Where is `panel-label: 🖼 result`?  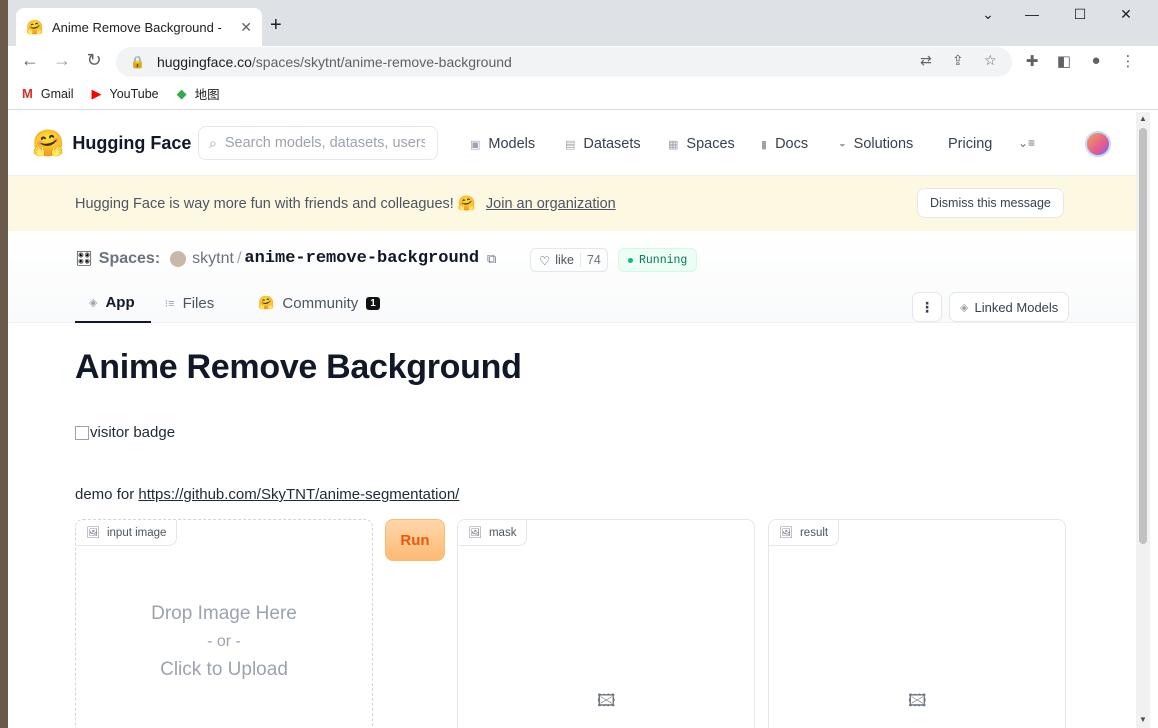
panel-label: 🖼 result is located at coordinates (804, 533).